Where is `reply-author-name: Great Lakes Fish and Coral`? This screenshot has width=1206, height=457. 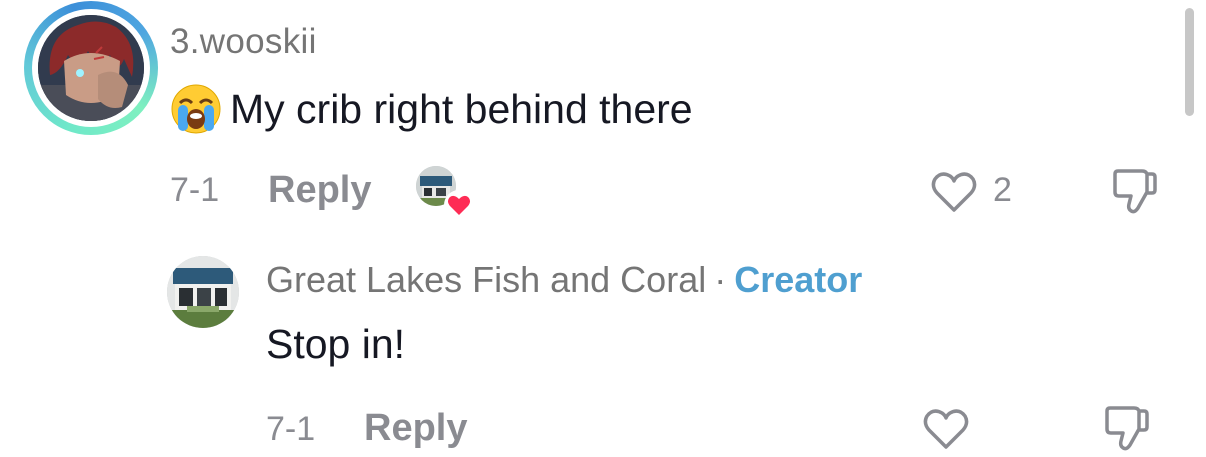 reply-author-name: Great Lakes Fish and Coral is located at coordinates (486, 279).